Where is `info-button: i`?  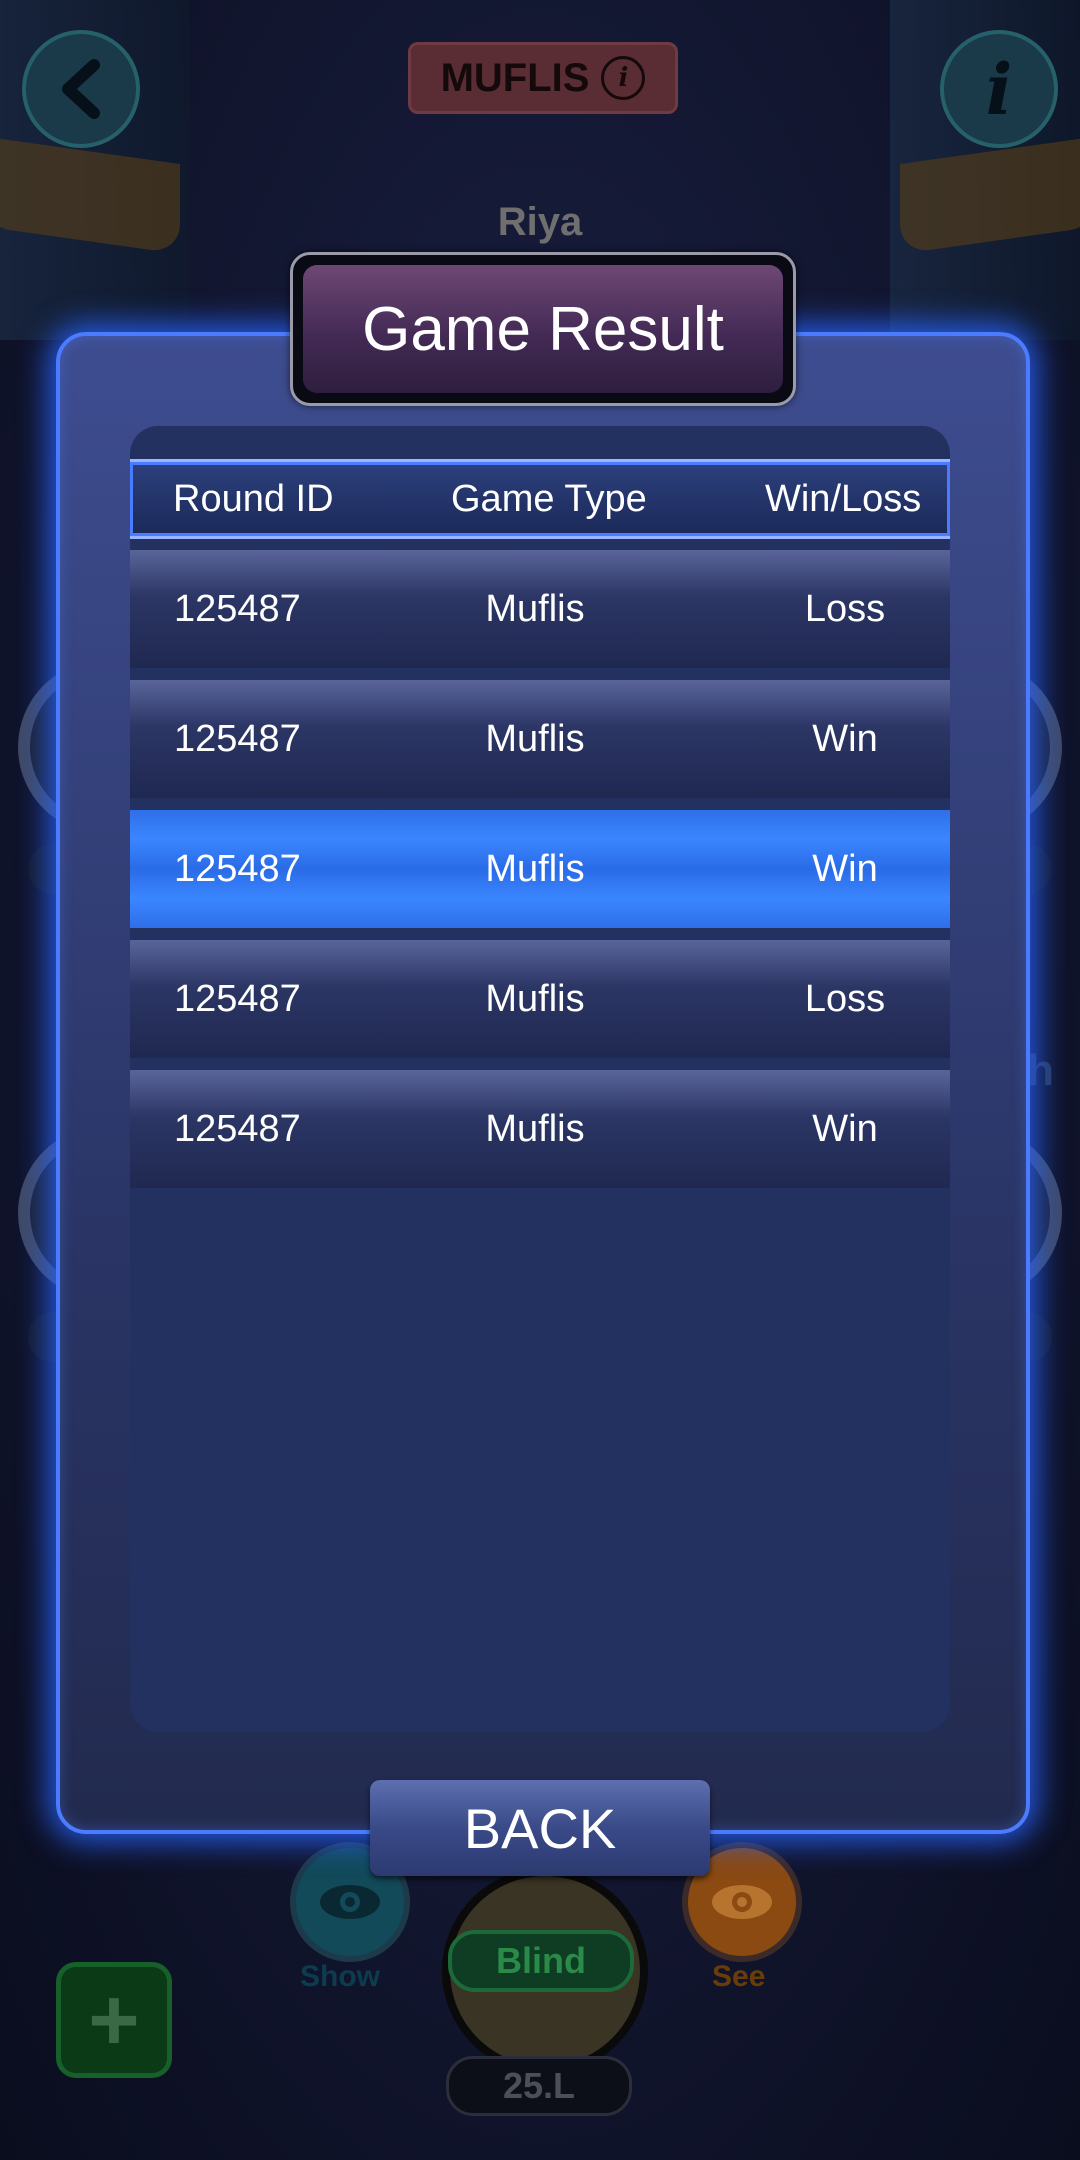
info-button: i is located at coordinates (999, 89).